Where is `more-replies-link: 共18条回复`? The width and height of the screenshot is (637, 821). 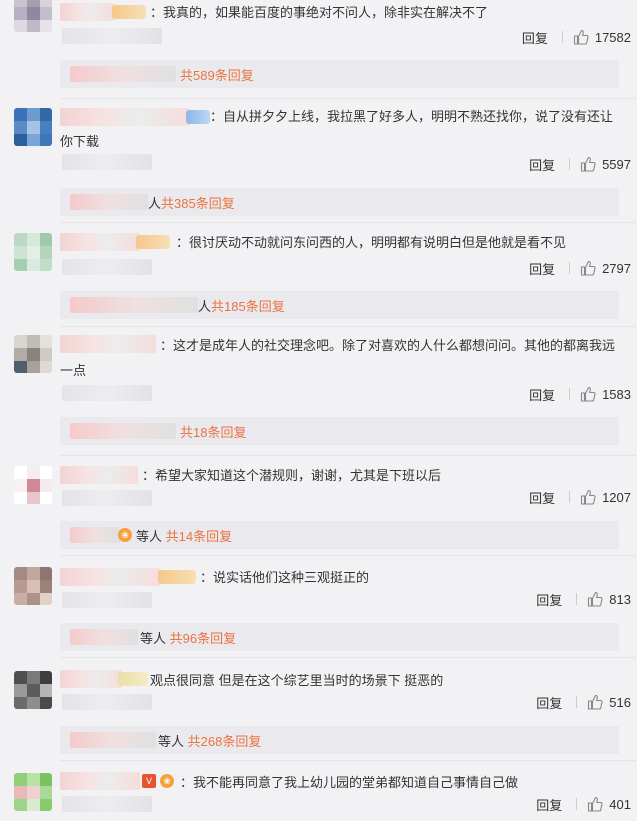
more-replies-link: 共18条回复 is located at coordinates (213, 431).